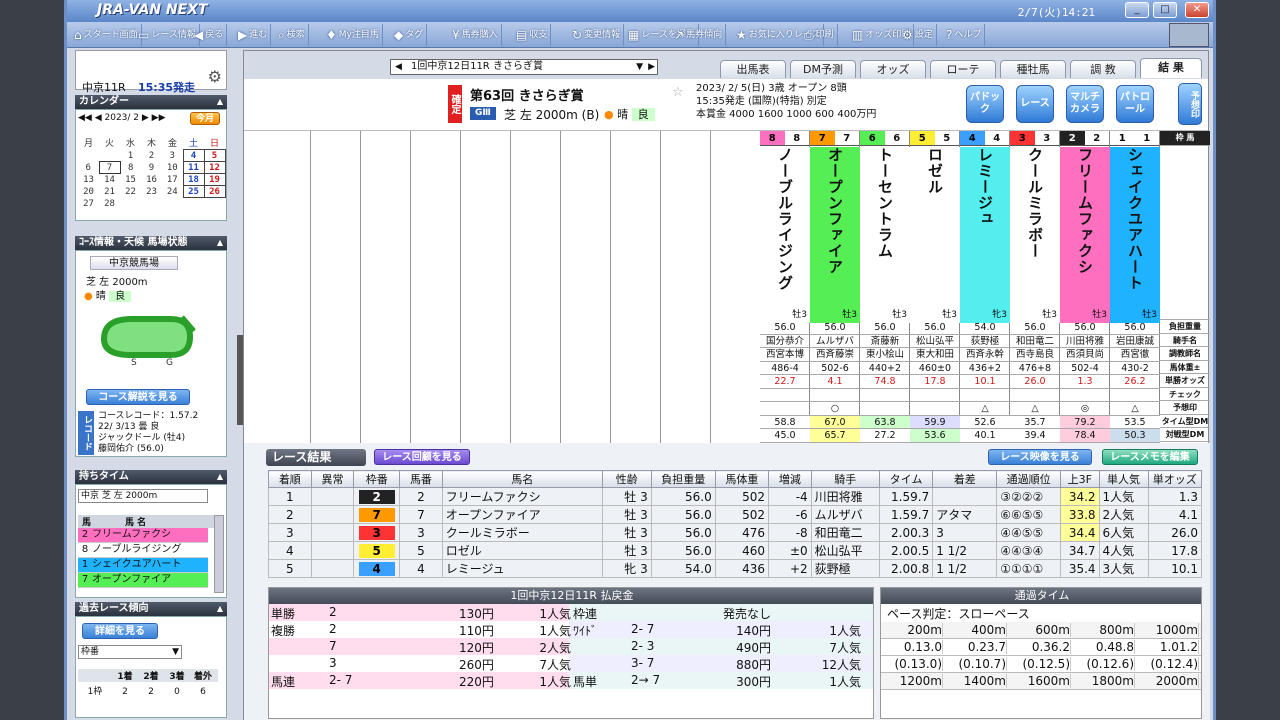 This screenshot has height=720, width=1280. I want to click on close-button: ✕, so click(1197, 10).